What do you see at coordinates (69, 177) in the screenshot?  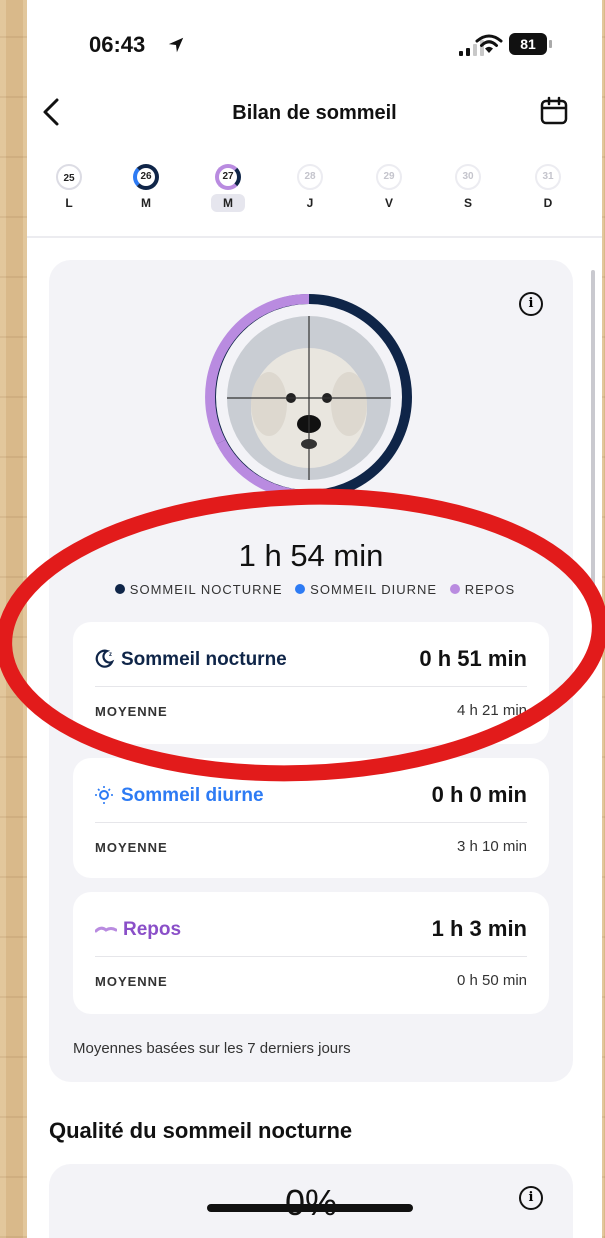 I see `day-ring: 25` at bounding box center [69, 177].